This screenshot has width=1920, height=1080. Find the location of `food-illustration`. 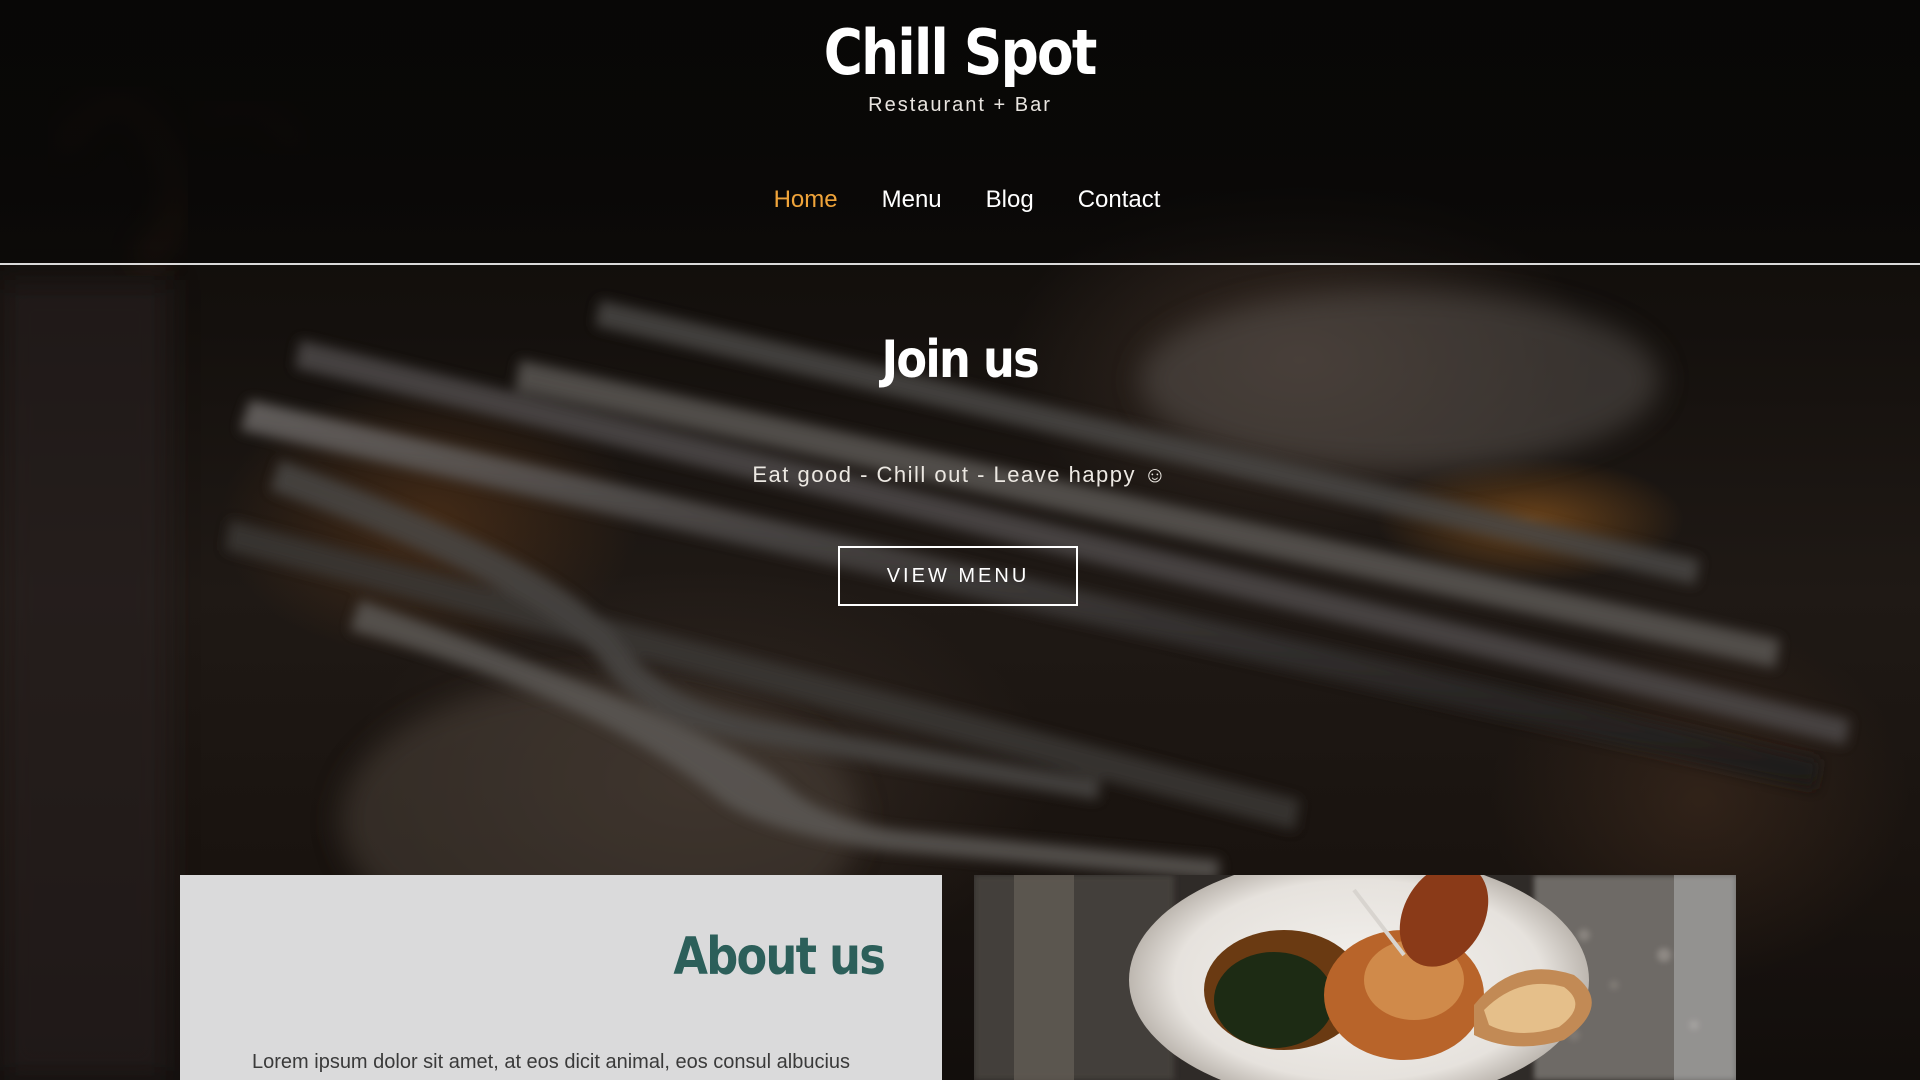

food-illustration is located at coordinates (1355, 977).